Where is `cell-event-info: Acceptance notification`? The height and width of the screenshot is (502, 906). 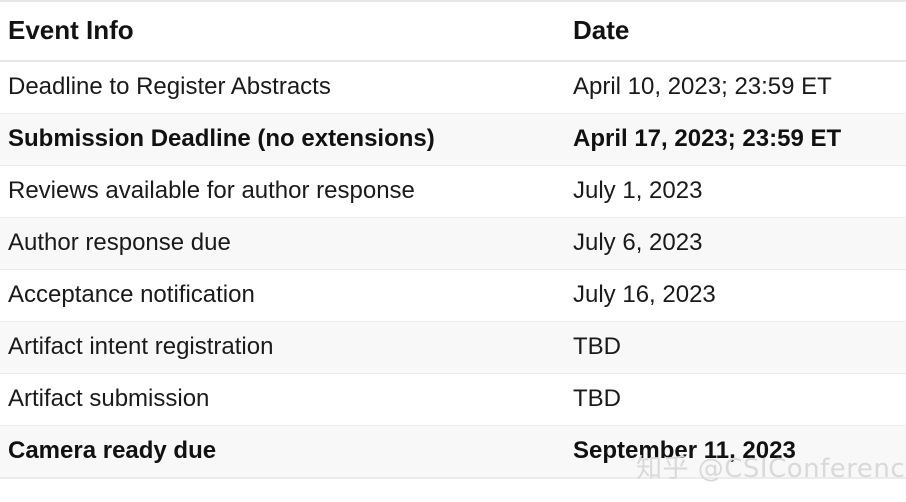 cell-event-info: Acceptance notification is located at coordinates (131, 295).